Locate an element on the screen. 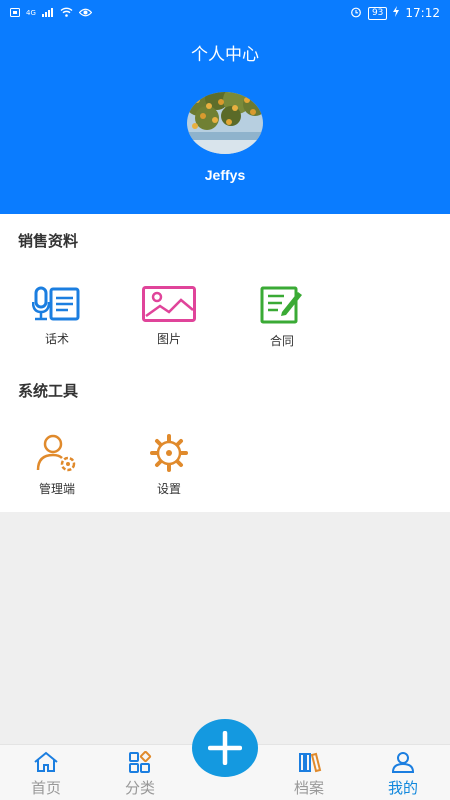  tab-home: 首页 is located at coordinates (46, 772).